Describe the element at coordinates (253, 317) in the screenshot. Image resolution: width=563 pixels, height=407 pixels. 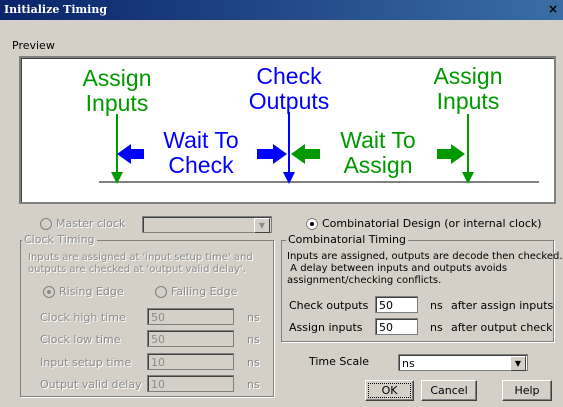
I see `clock-high-unit: ns` at that location.